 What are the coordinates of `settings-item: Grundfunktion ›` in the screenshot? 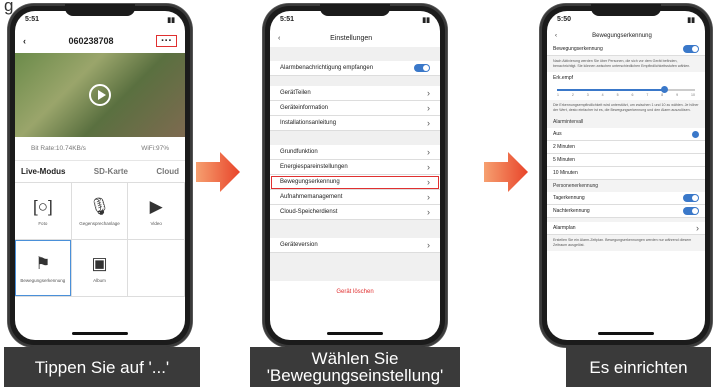 It's located at (355, 152).